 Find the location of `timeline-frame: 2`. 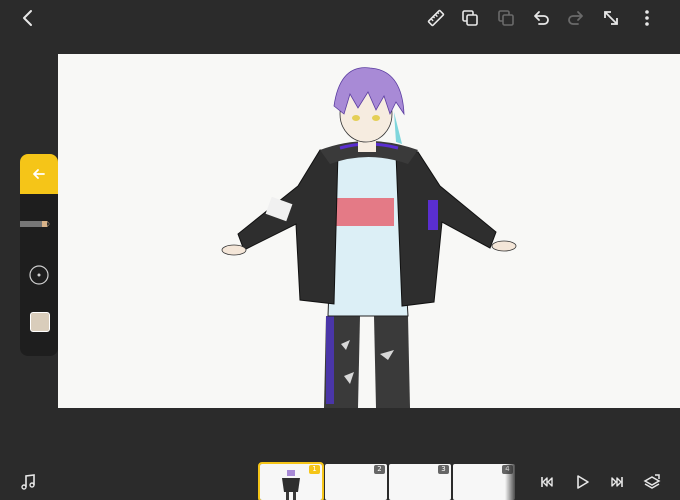

timeline-frame: 2 is located at coordinates (356, 482).